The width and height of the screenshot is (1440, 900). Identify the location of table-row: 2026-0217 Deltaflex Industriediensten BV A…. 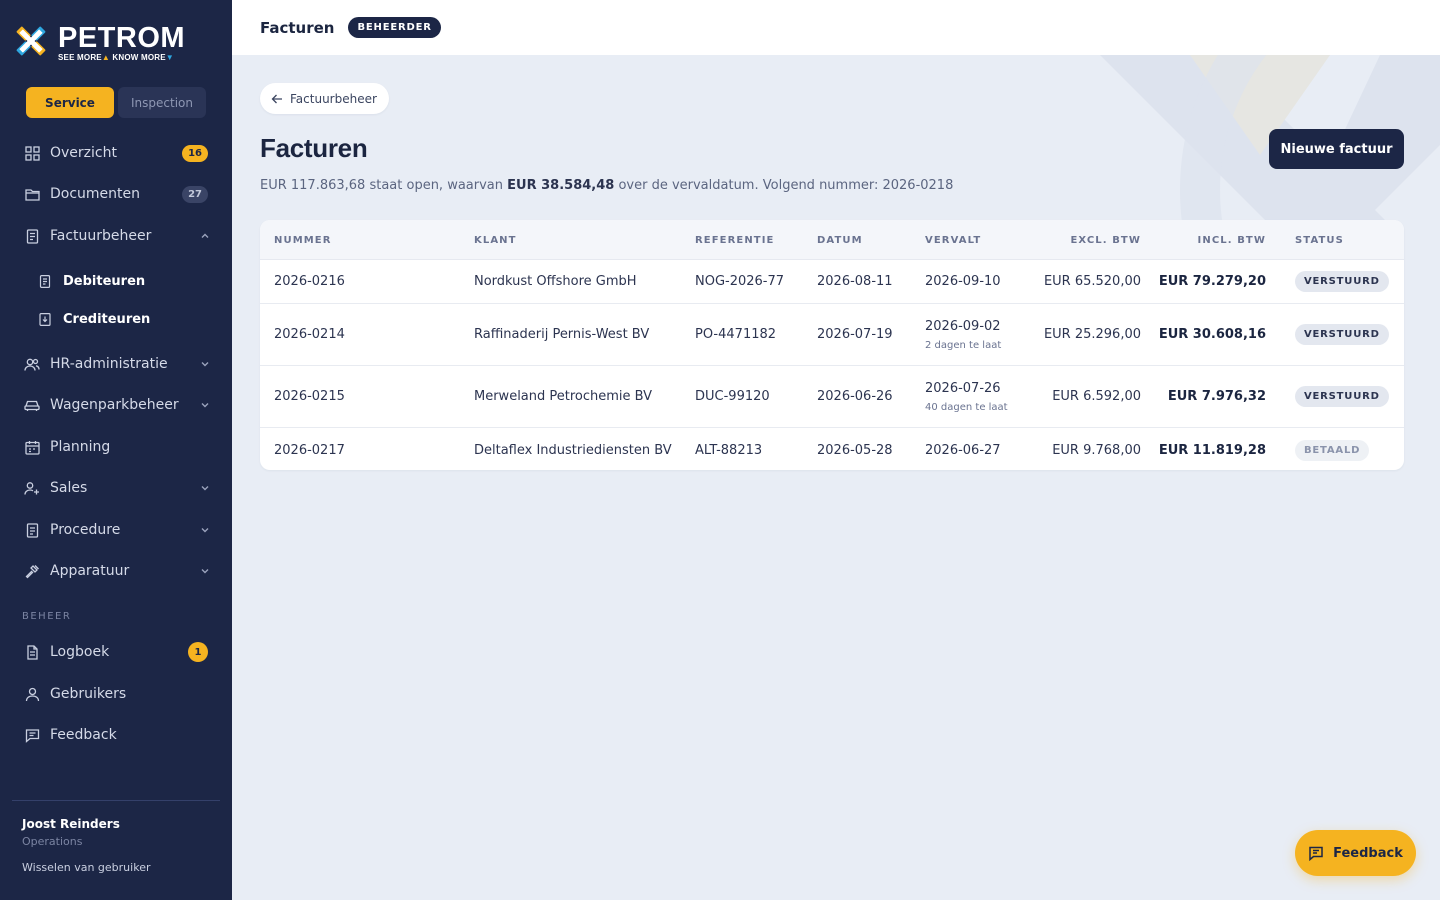
(832, 449).